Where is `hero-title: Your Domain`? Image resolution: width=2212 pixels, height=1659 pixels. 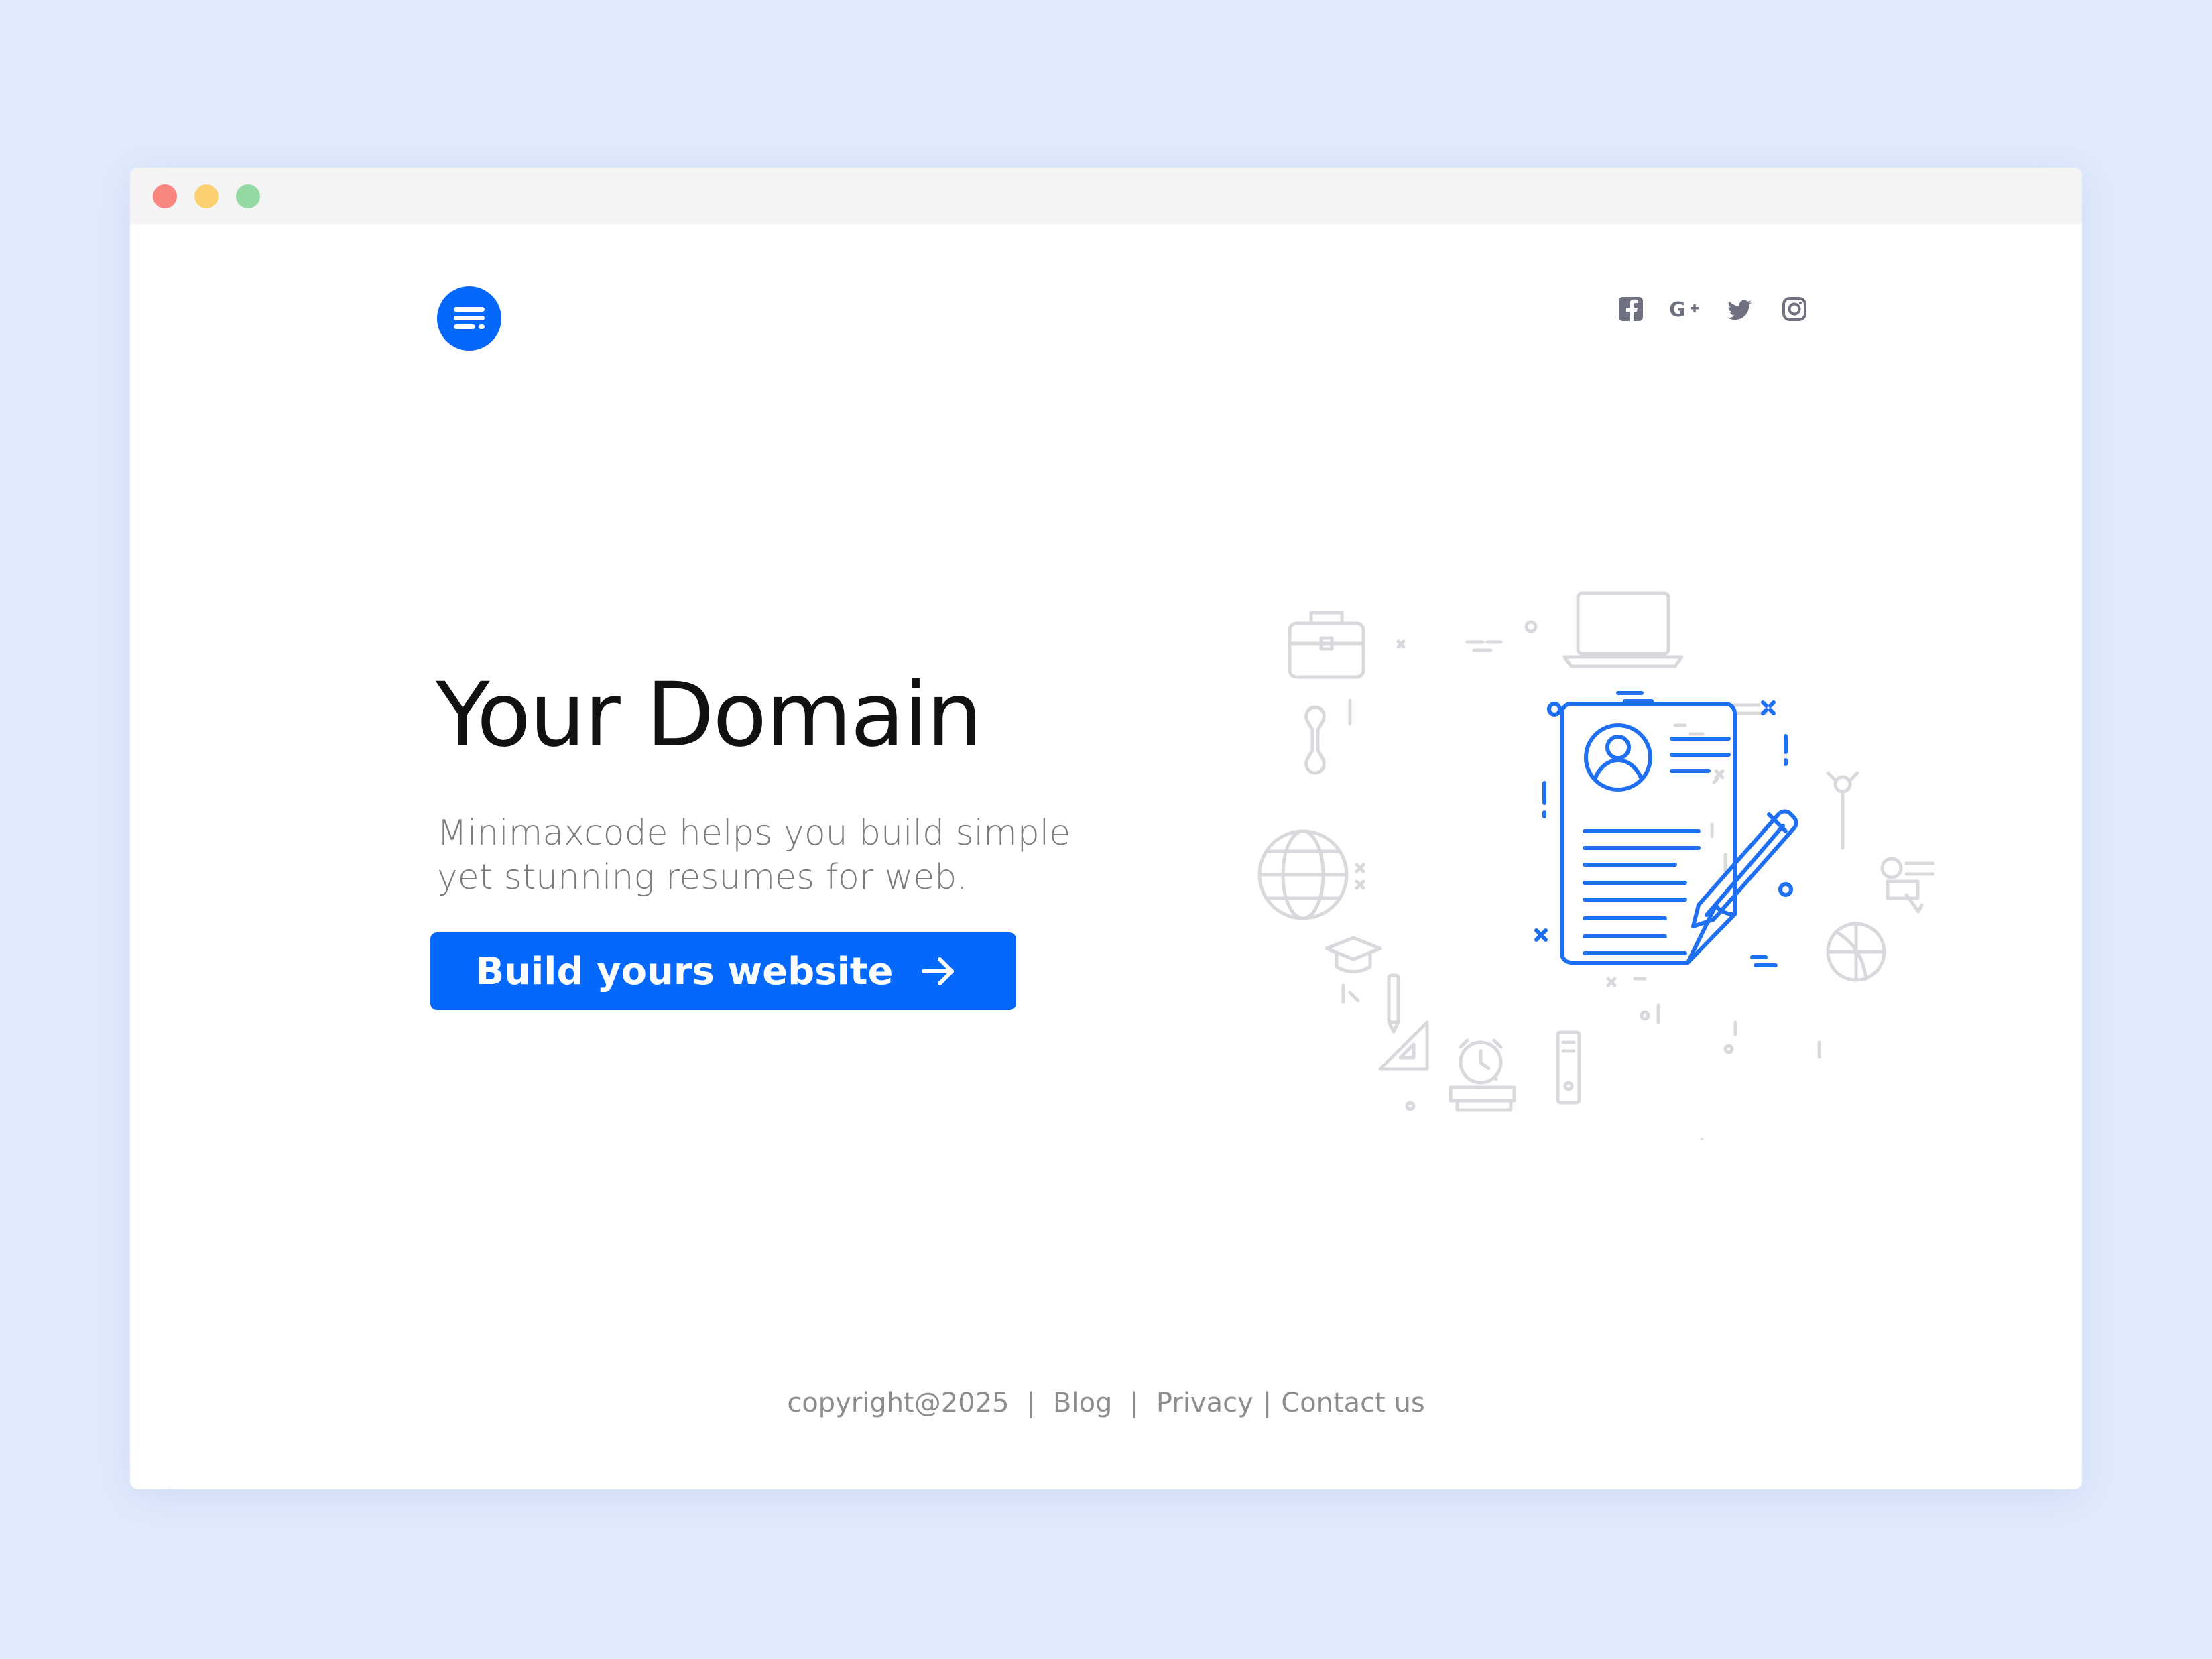
hero-title: Your Domain is located at coordinates (709, 715).